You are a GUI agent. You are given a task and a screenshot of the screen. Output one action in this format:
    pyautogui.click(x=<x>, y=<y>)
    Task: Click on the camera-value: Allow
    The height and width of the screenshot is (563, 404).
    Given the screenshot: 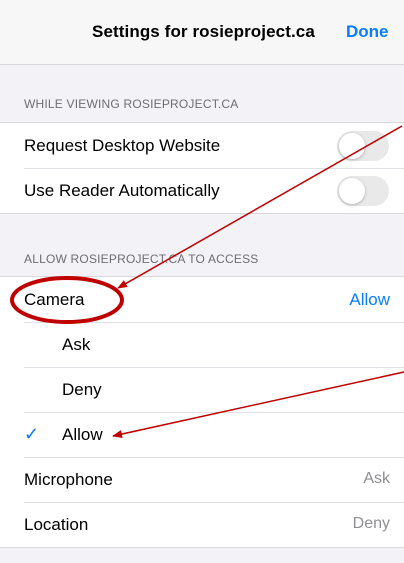 What is the action you would take?
    pyautogui.click(x=369, y=299)
    